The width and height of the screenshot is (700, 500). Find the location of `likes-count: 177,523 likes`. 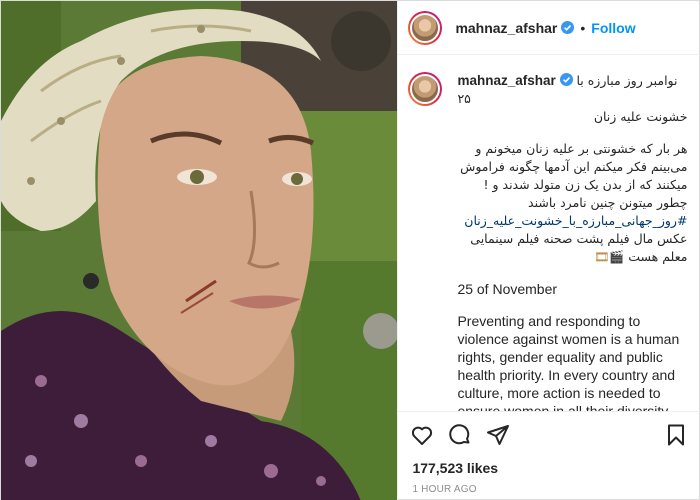

likes-count: 177,523 likes is located at coordinates (455, 468).